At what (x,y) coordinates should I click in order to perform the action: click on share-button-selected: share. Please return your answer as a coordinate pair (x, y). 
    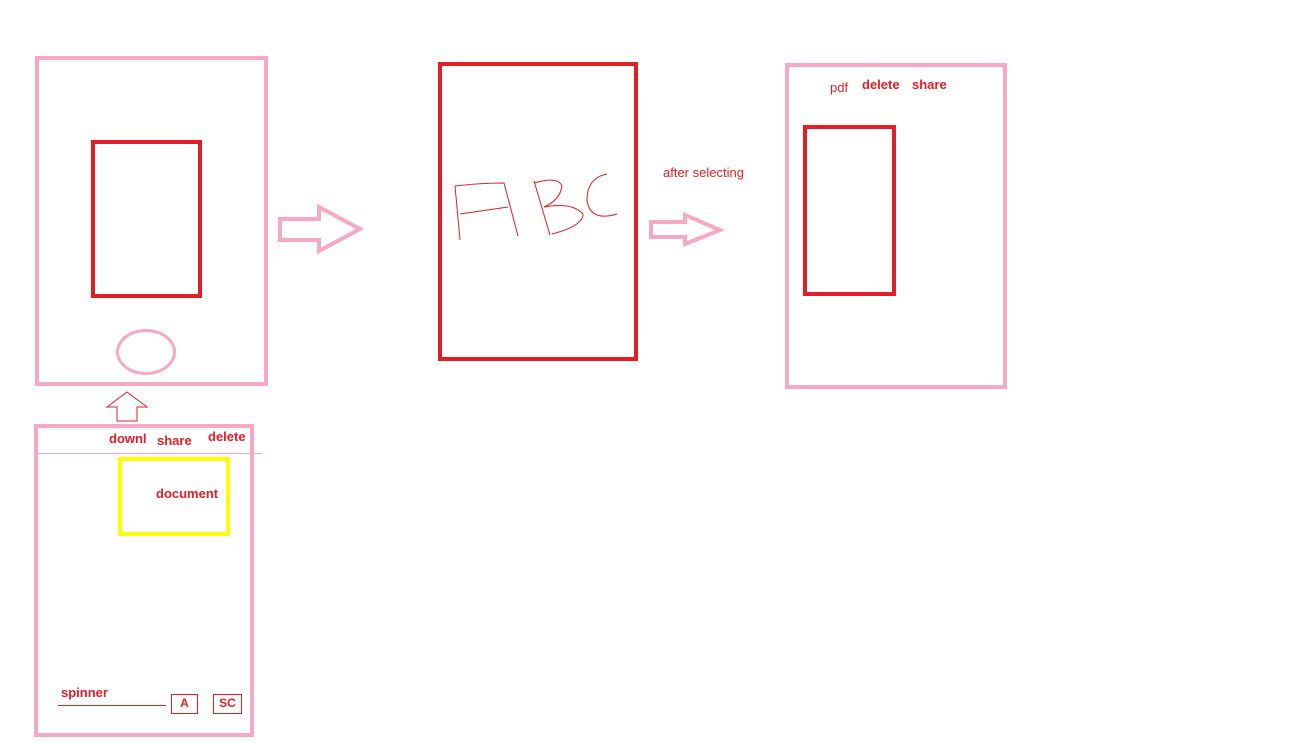
    Looking at the image, I should click on (929, 84).